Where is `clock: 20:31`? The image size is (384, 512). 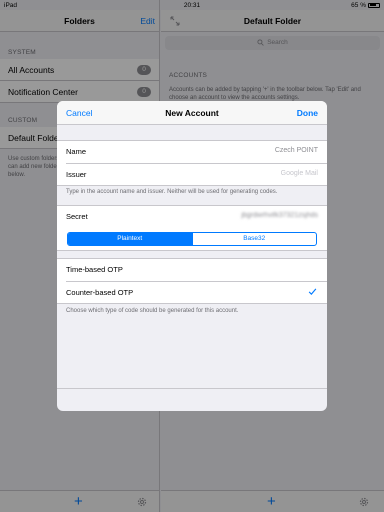 clock: 20:31 is located at coordinates (192, 5).